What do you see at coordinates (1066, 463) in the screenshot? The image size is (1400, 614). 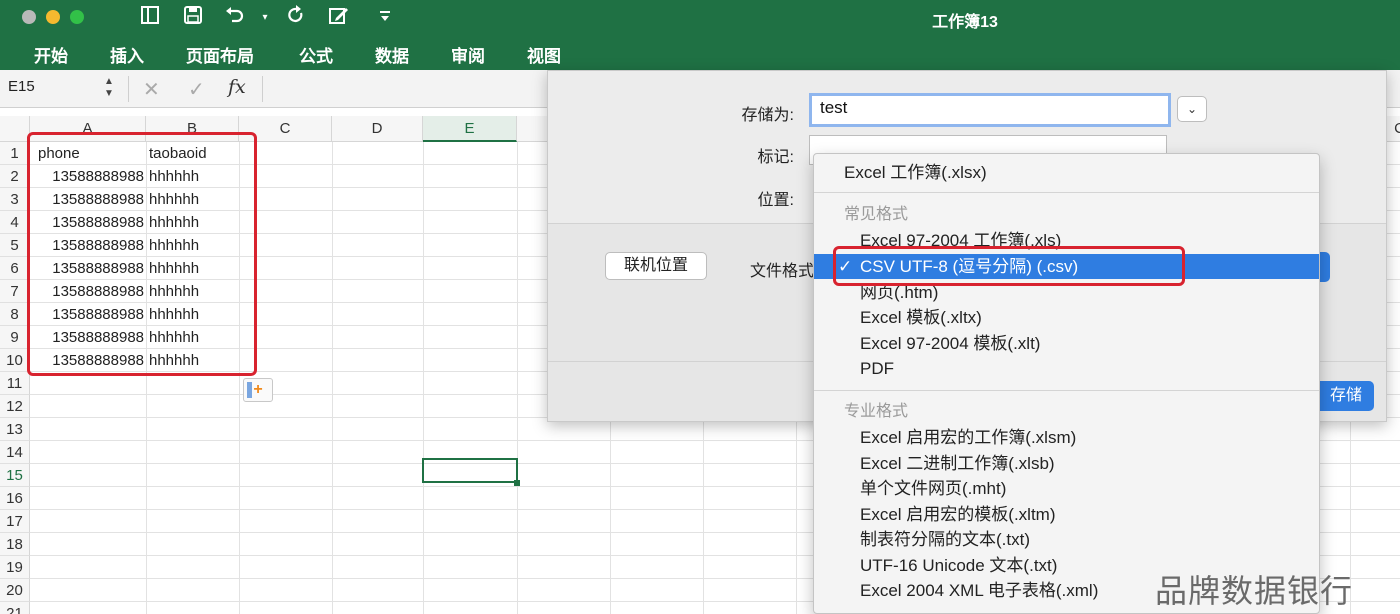 I see `menu-item-xlsb: Excel 二进制工作簿(.xlsb)` at bounding box center [1066, 463].